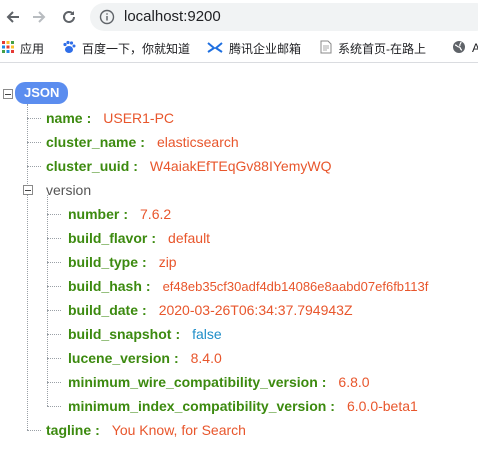 Image resolution: width=478 pixels, height=463 pixels. I want to click on bookmark-label: 腾讯企业邮箱, so click(265, 48).